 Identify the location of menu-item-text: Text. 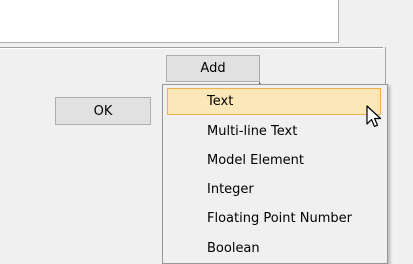
(274, 101).